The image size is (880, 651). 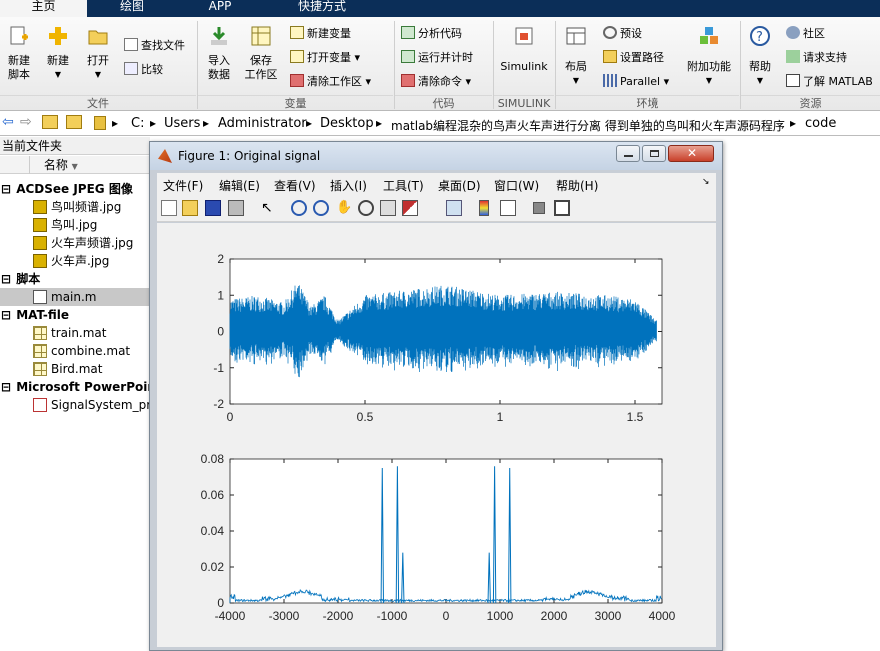 What do you see at coordinates (213, 208) in the screenshot?
I see `save-icon` at bounding box center [213, 208].